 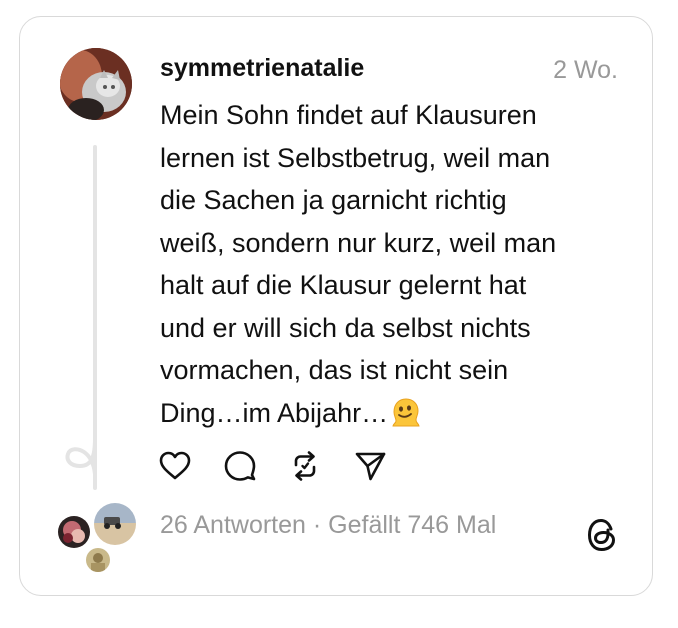 What do you see at coordinates (262, 68) in the screenshot?
I see `username: symmetrienatalie` at bounding box center [262, 68].